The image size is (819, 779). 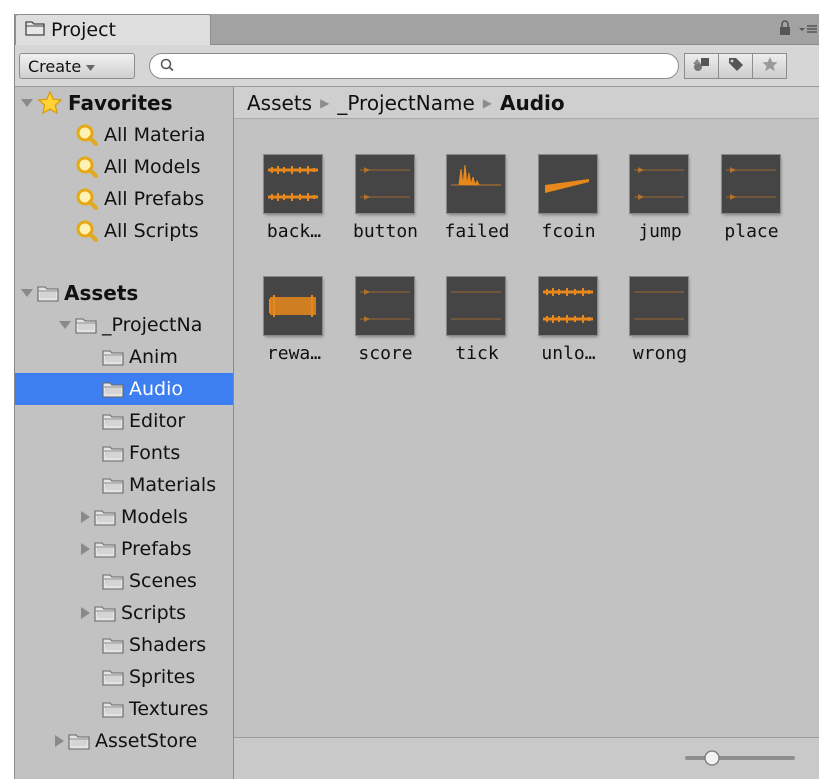 I want to click on tag-icon, so click(x=736, y=66).